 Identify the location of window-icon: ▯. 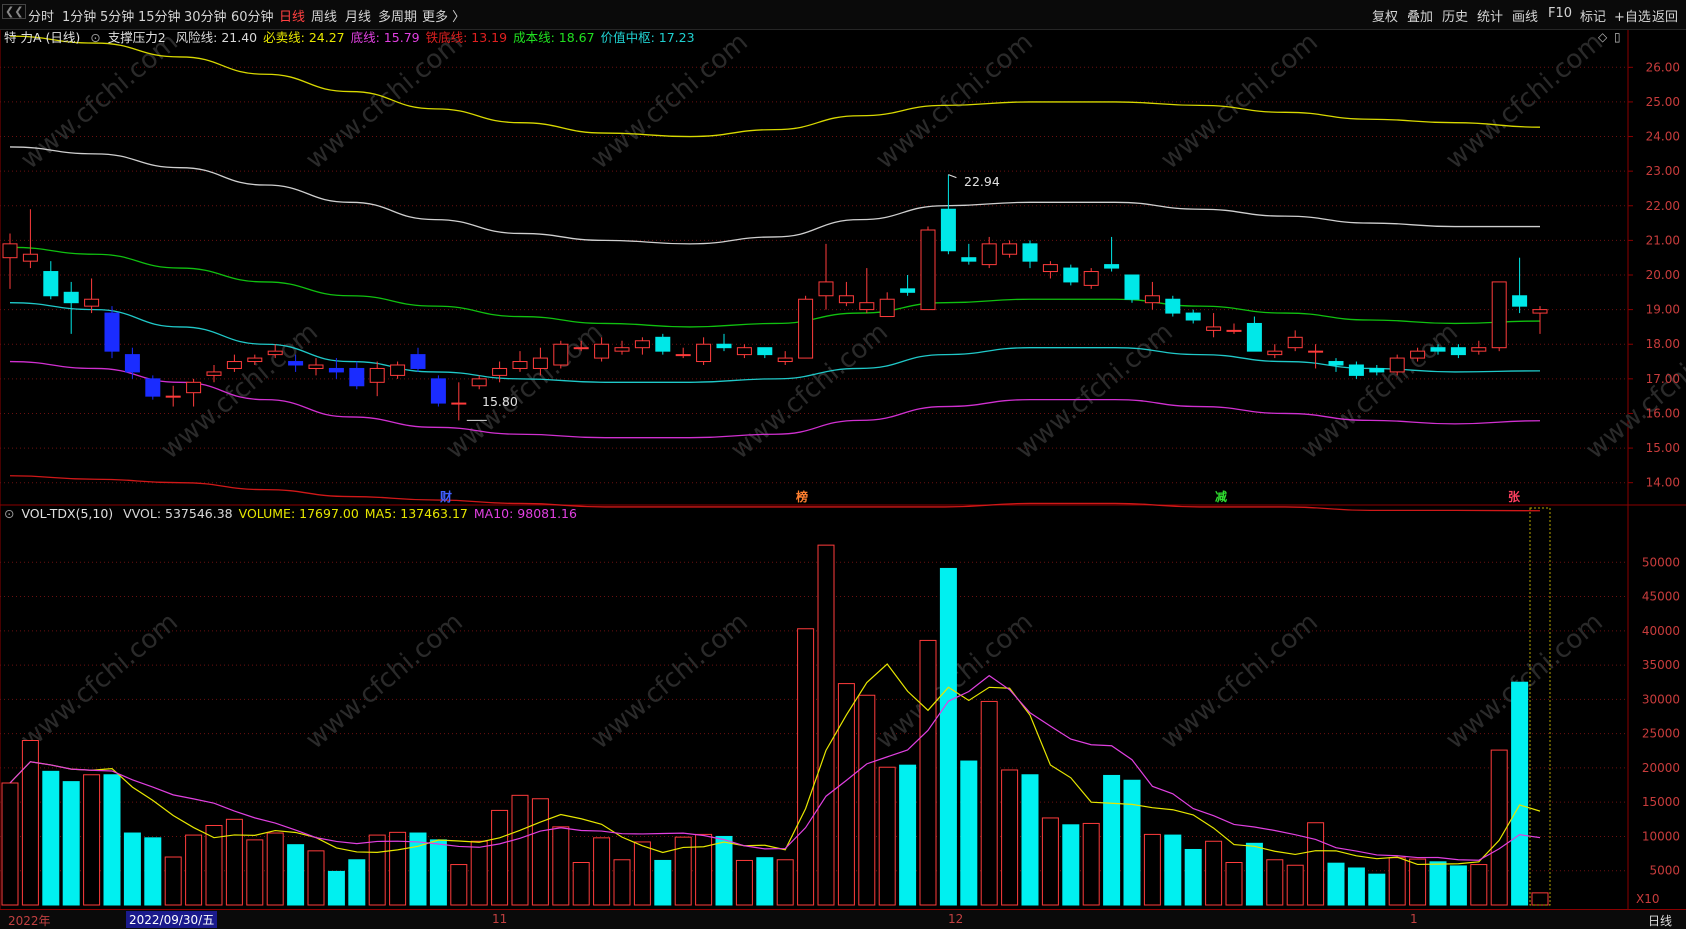
(1617, 37).